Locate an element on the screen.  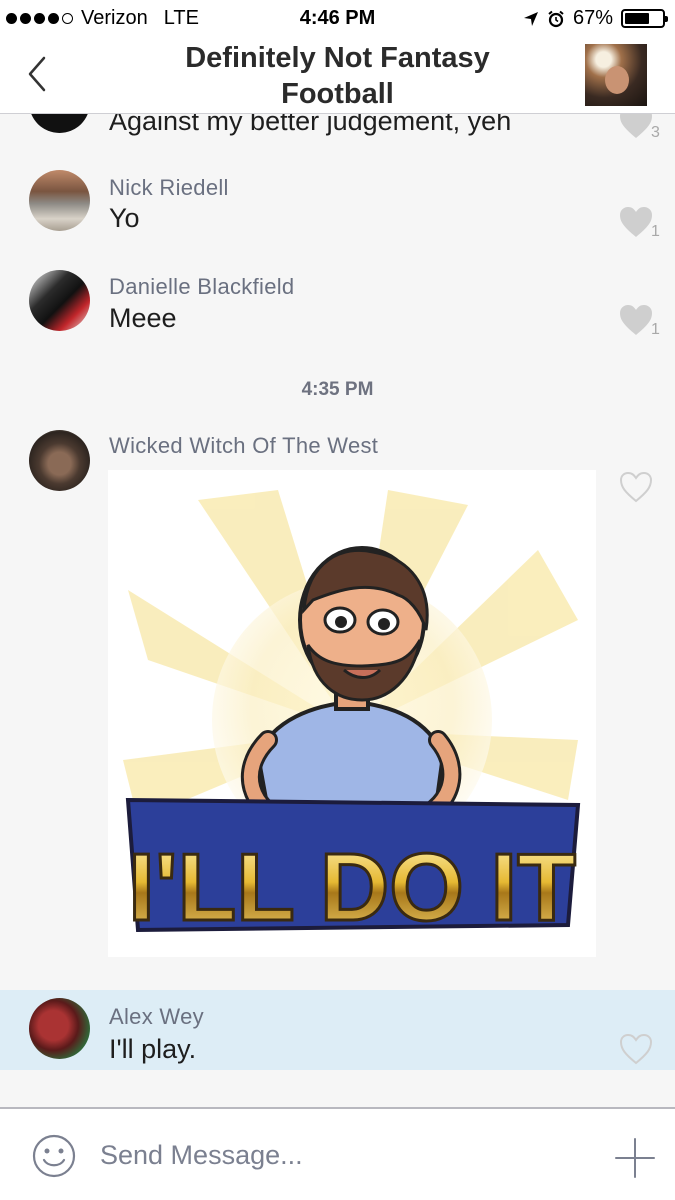
status-right: 67% is located at coordinates (595, 18).